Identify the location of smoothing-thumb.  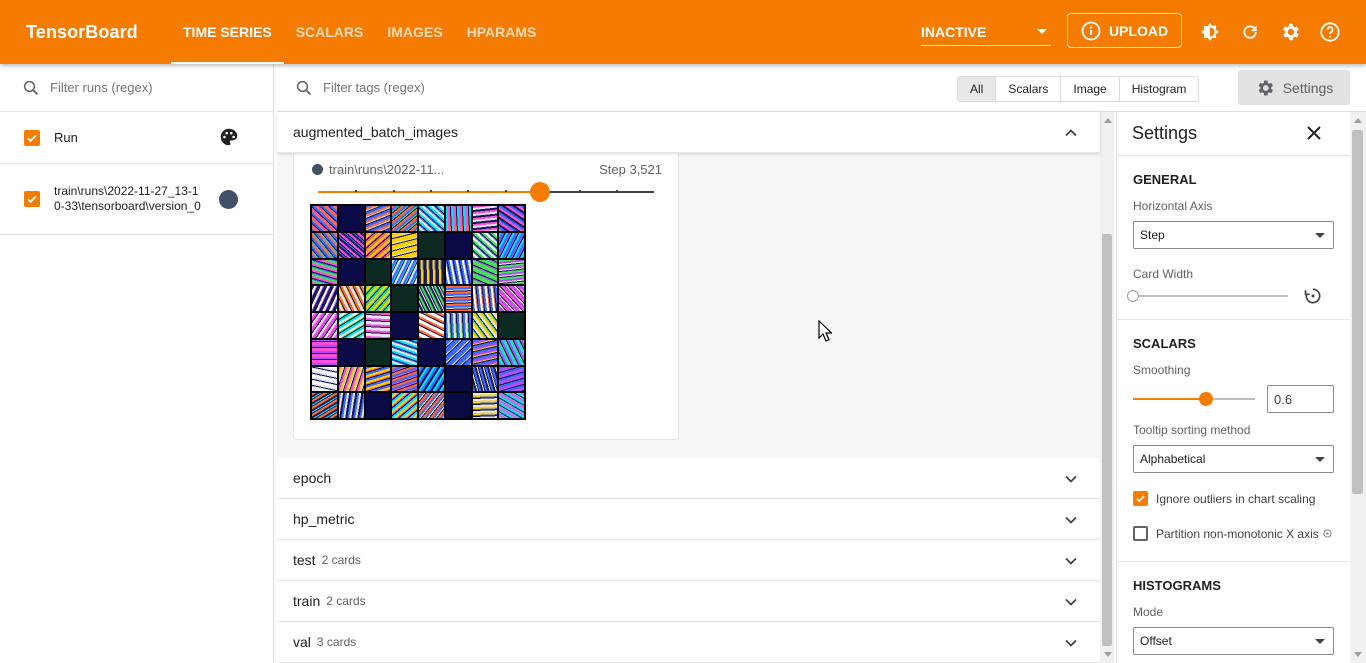
(1206, 399).